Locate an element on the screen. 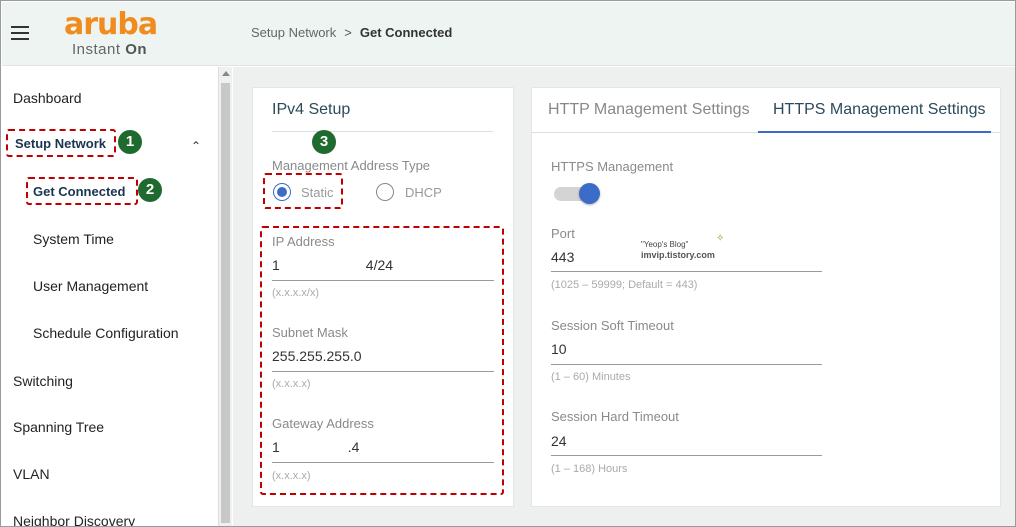  logo-on-text: On is located at coordinates (136, 49).